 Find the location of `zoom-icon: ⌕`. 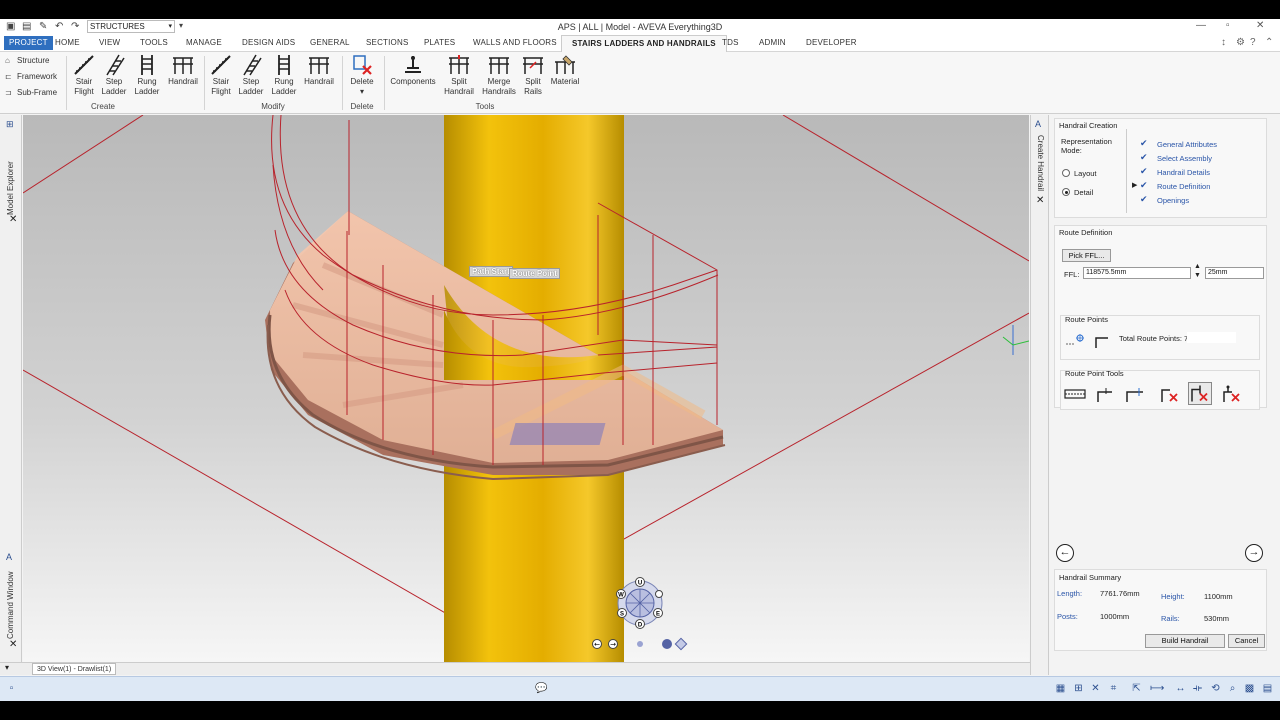

zoom-icon: ⌕ is located at coordinates (1232, 688).